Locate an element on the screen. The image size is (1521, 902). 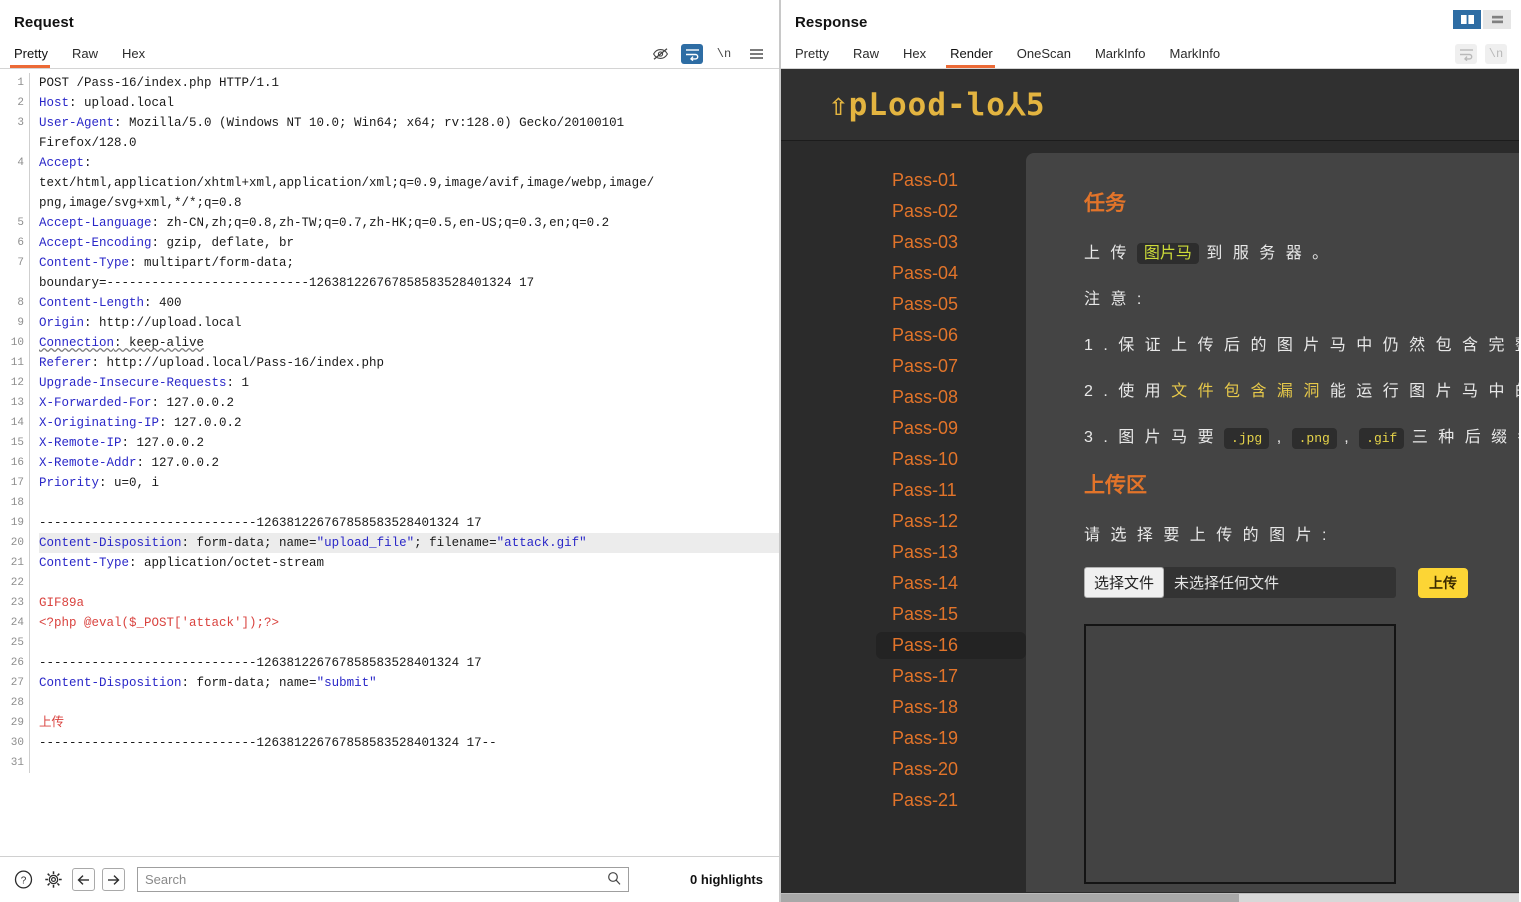
nav-item-pass-15: Pass-15 is located at coordinates (951, 614).